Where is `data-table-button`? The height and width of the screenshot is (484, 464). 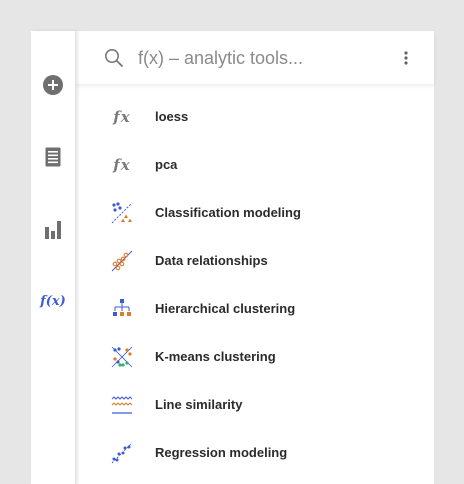
data-table-button is located at coordinates (53, 157).